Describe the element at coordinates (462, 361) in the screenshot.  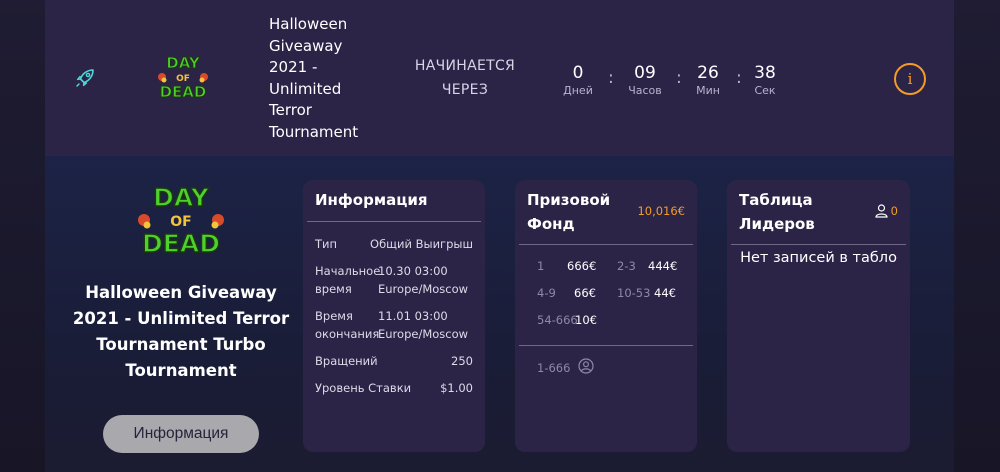
I see `info-row-value: 250` at that location.